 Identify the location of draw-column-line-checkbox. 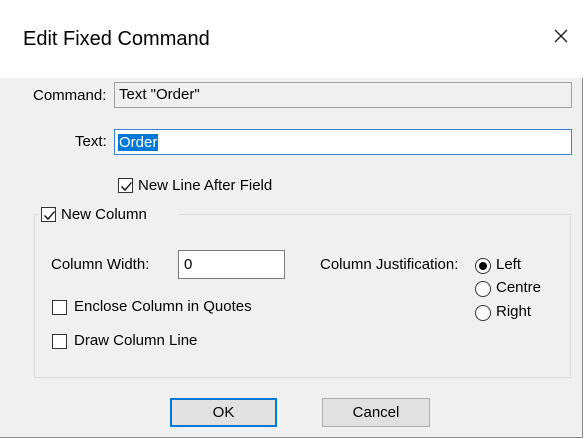
(59, 341).